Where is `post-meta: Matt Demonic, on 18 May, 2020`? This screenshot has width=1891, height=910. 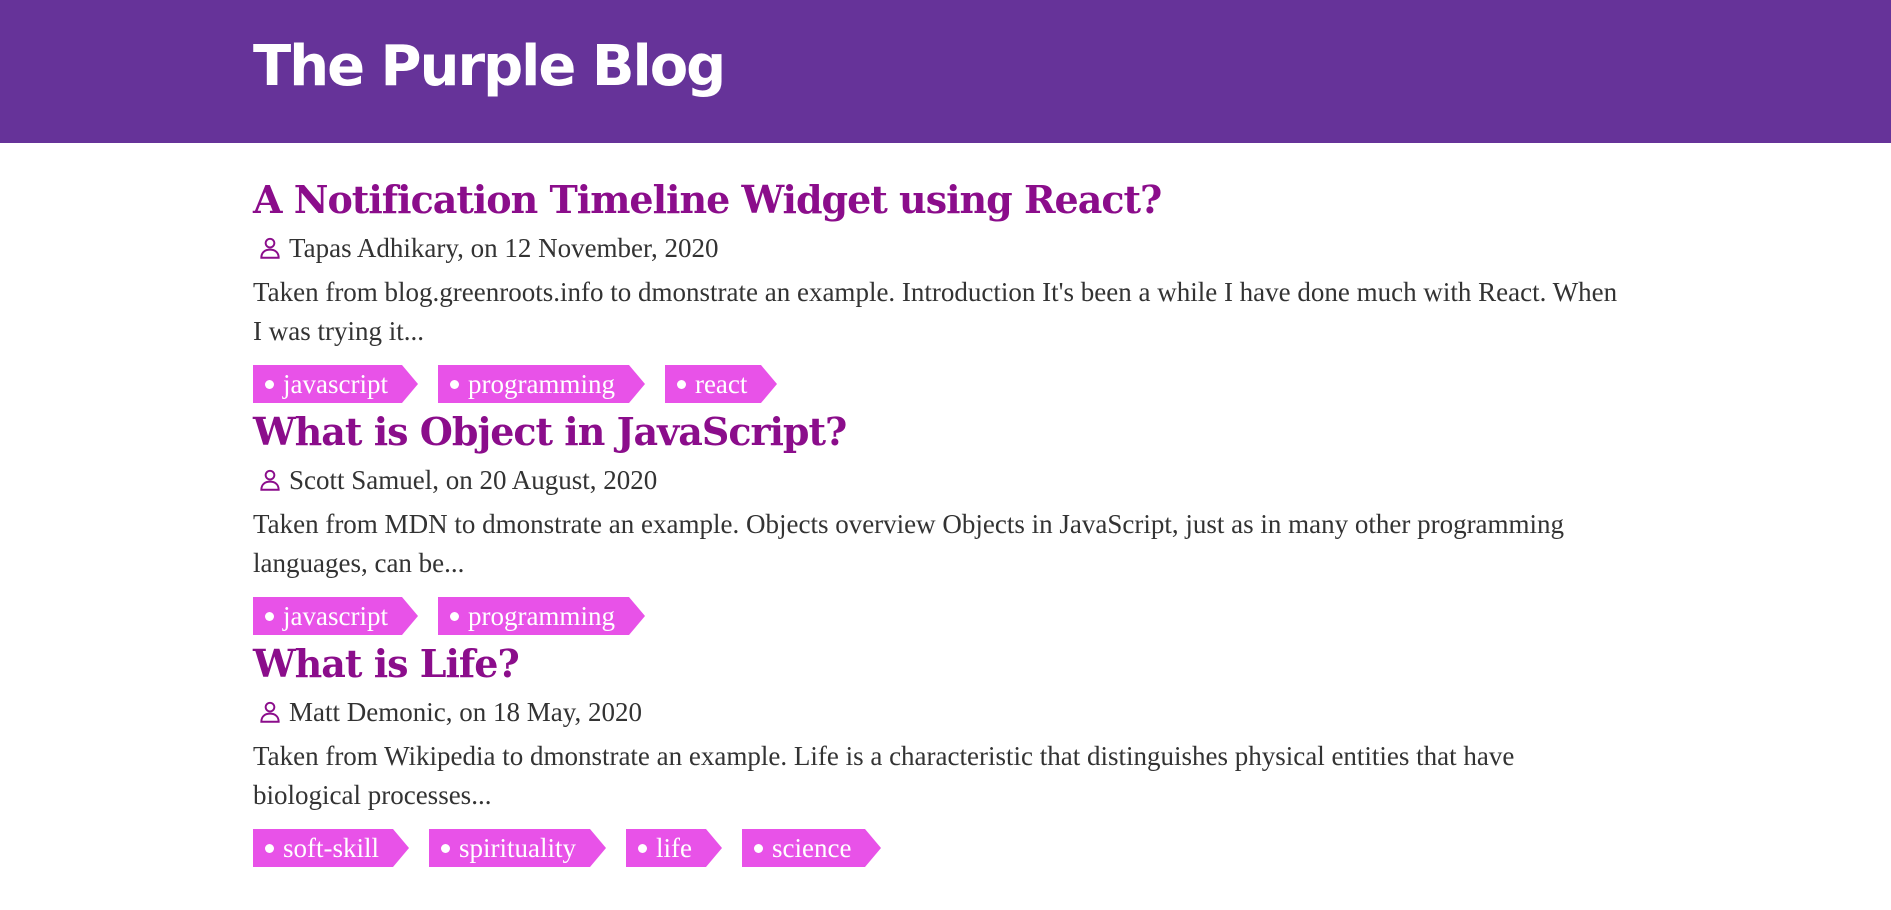 post-meta: Matt Demonic, on 18 May, 2020 is located at coordinates (953, 712).